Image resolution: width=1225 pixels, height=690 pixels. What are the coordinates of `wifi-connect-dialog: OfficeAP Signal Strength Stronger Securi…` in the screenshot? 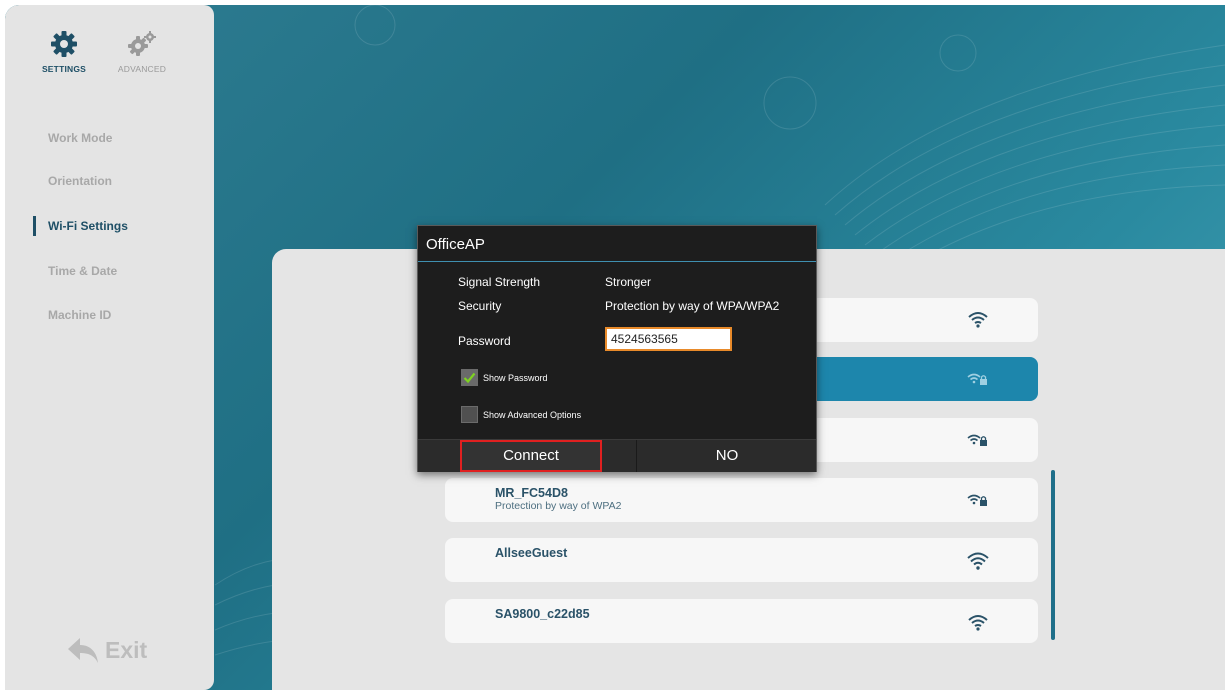 It's located at (617, 348).